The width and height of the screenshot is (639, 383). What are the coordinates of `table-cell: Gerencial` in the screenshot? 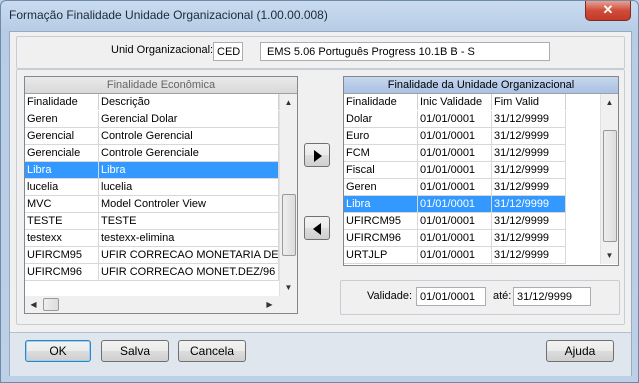 It's located at (62, 136).